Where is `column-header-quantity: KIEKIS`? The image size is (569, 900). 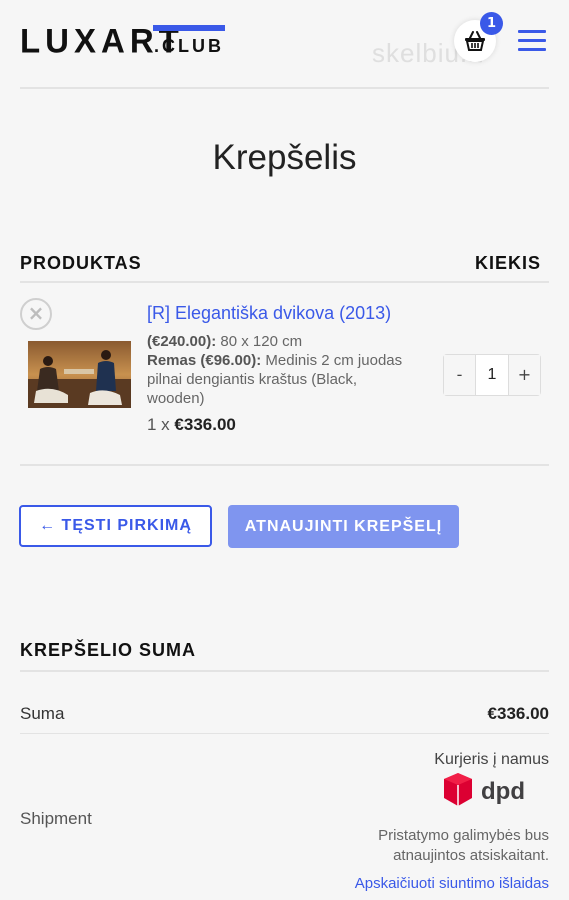 column-header-quantity: KIEKIS is located at coordinates (507, 263).